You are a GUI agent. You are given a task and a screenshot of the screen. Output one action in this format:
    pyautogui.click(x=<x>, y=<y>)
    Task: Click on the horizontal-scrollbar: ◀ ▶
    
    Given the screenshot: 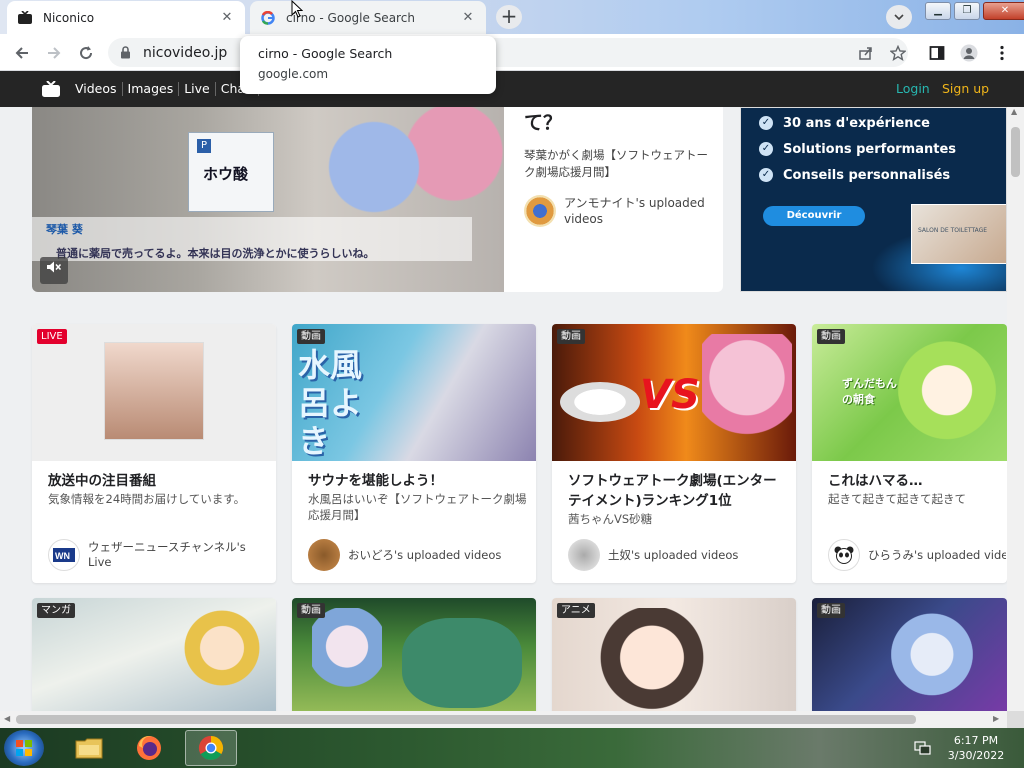 What is the action you would take?
    pyautogui.click(x=503, y=719)
    